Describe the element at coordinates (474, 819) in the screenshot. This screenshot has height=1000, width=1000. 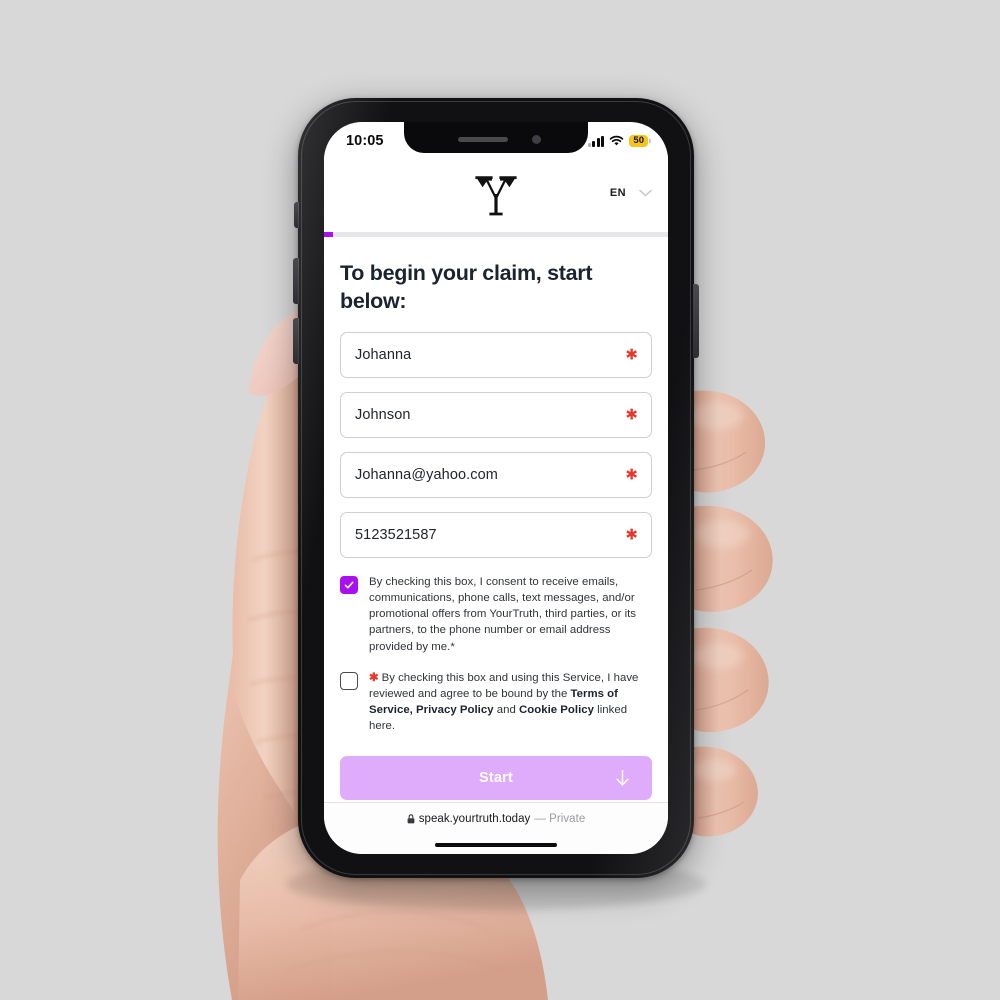
I see `url-text: speak.yourtruth.today` at that location.